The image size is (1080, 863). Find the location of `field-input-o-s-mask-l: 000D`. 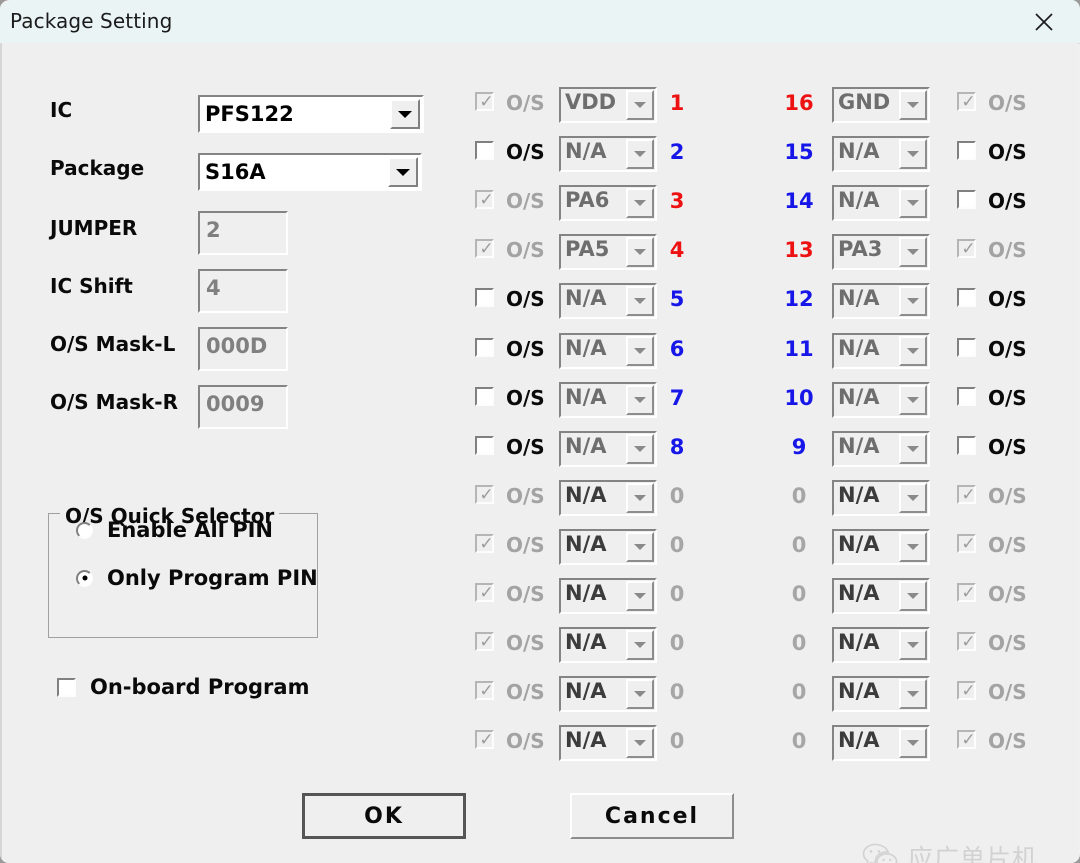

field-input-o-s-mask-l: 000D is located at coordinates (243, 349).